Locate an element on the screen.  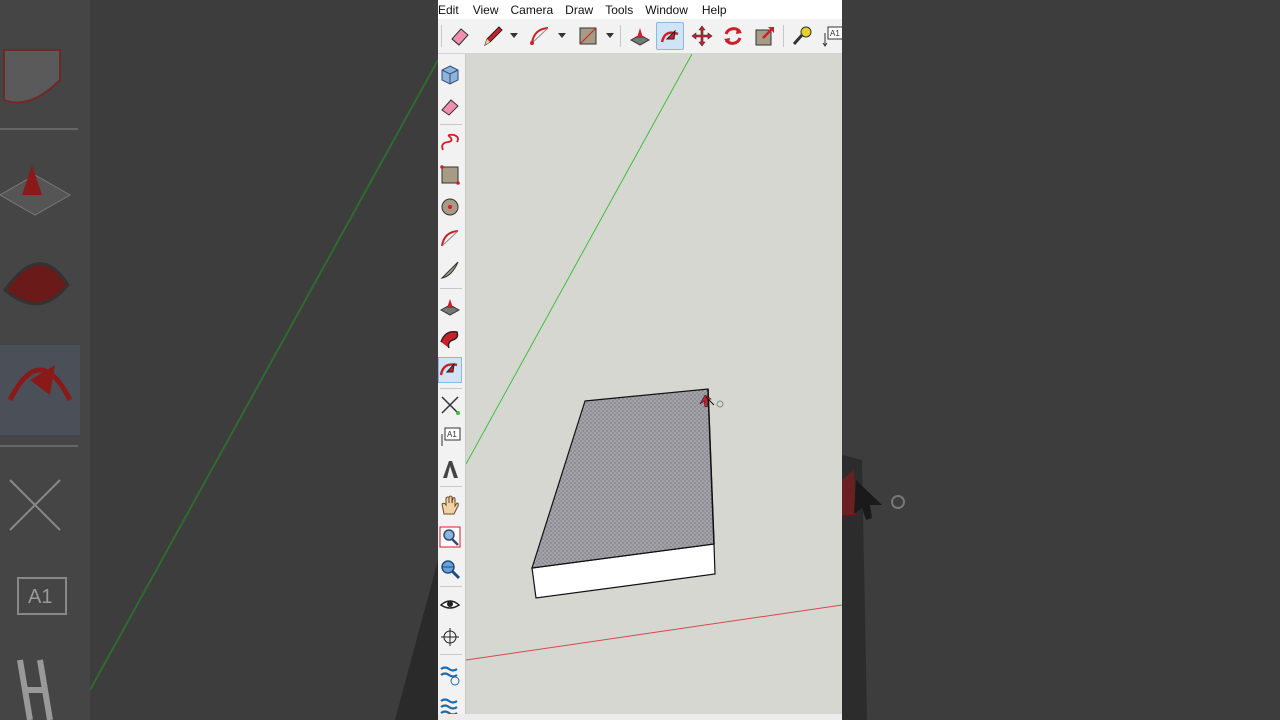
follow-me-tool-button is located at coordinates (670, 36).